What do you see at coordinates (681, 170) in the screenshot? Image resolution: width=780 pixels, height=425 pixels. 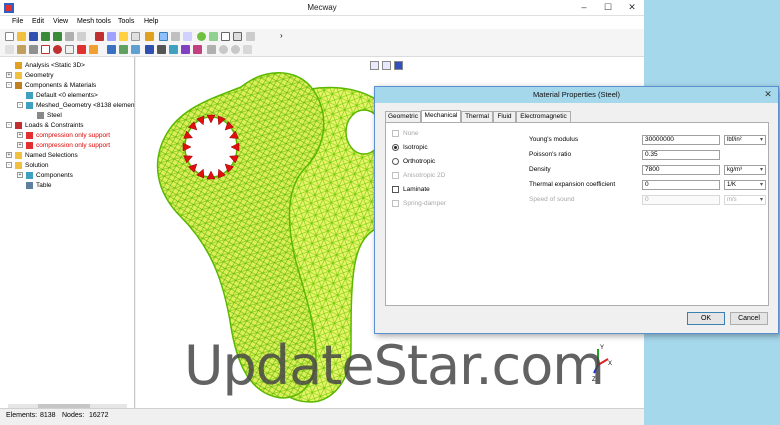 I see `property-input: 7800` at bounding box center [681, 170].